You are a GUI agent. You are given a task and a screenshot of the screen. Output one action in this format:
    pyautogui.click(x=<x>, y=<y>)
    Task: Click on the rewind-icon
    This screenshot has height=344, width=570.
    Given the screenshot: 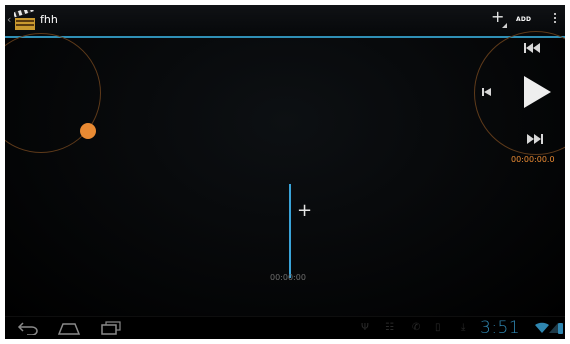 What is the action you would take?
    pyautogui.click(x=533, y=48)
    